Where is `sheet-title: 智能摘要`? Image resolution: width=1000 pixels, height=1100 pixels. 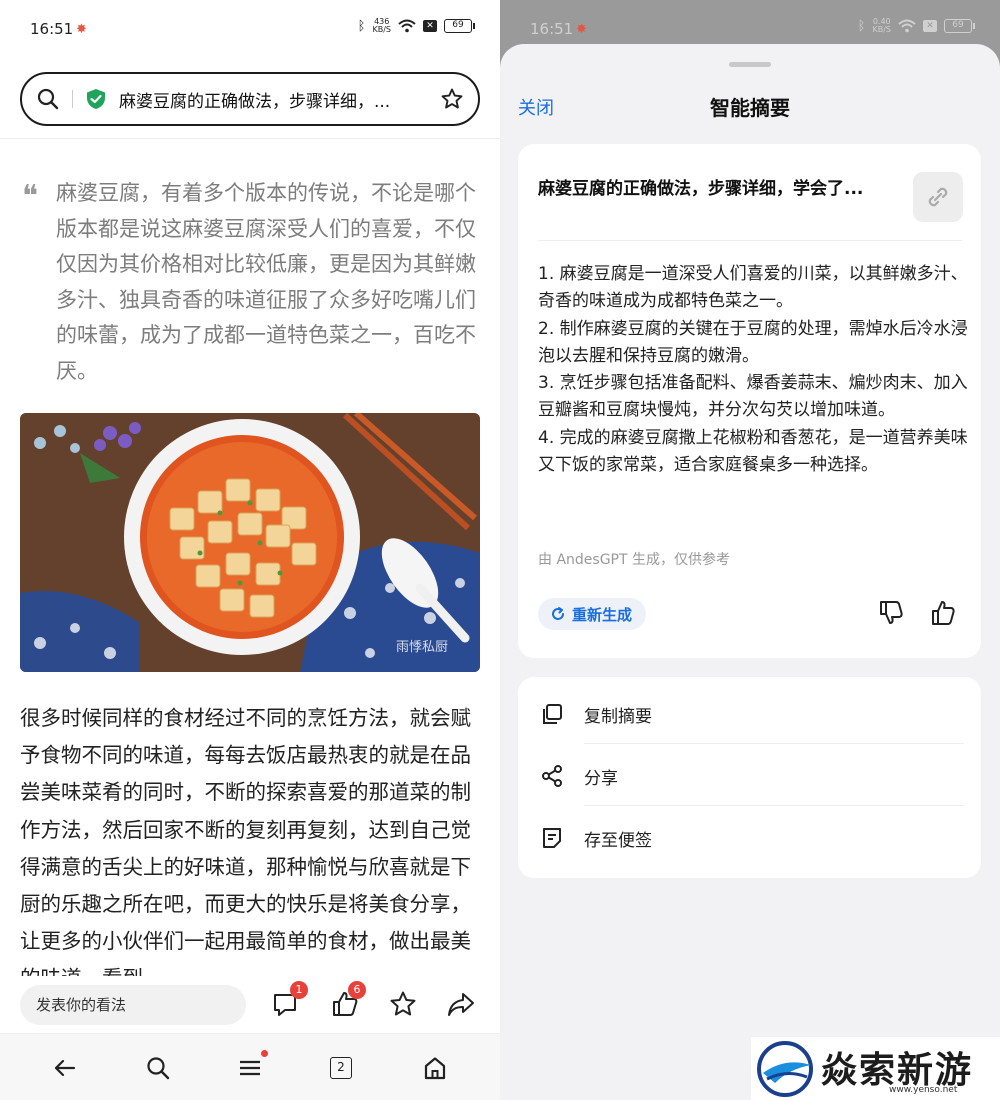 sheet-title: 智能摘要 is located at coordinates (750, 108).